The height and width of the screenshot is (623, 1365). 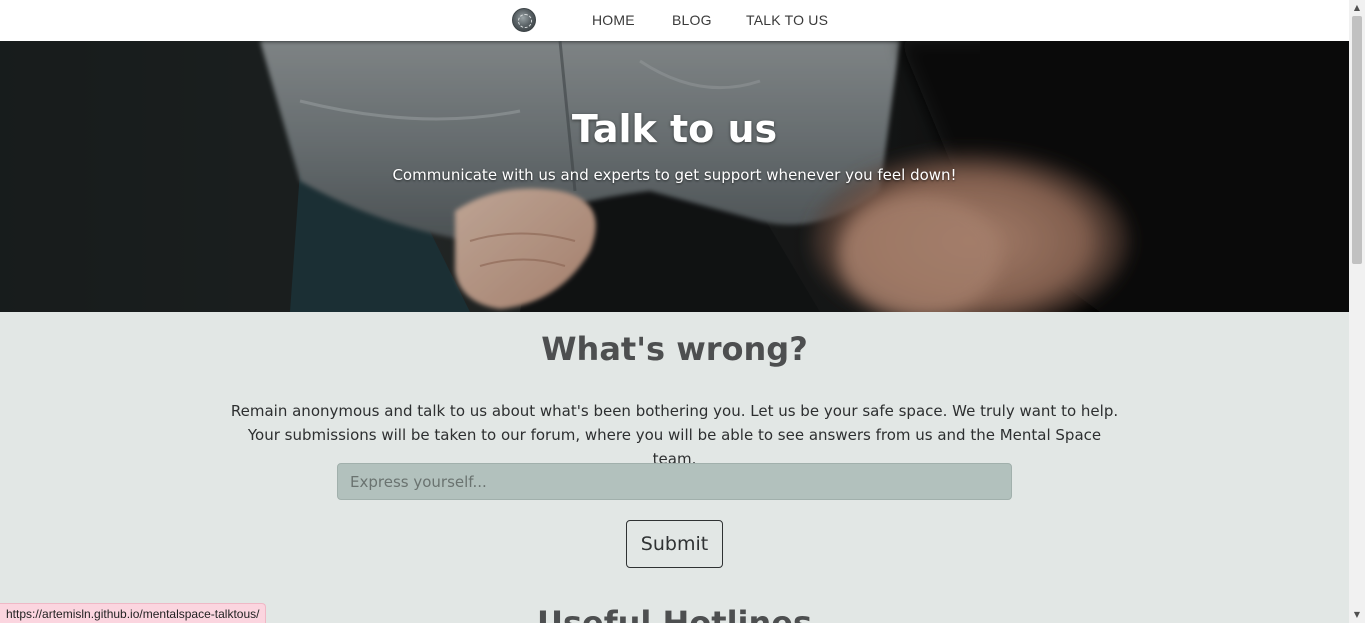 I want to click on navbar: HOME BLOG TALK TO US, so click(x=674, y=20).